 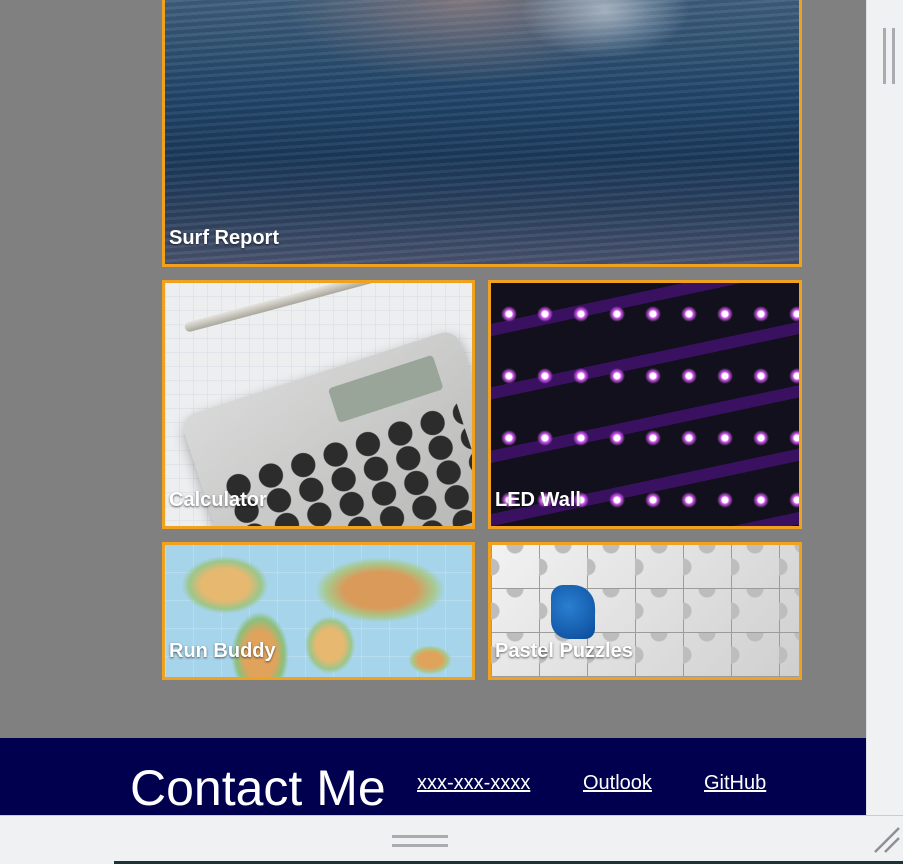 I want to click on bottom-panel-splitter, so click(x=451, y=839).